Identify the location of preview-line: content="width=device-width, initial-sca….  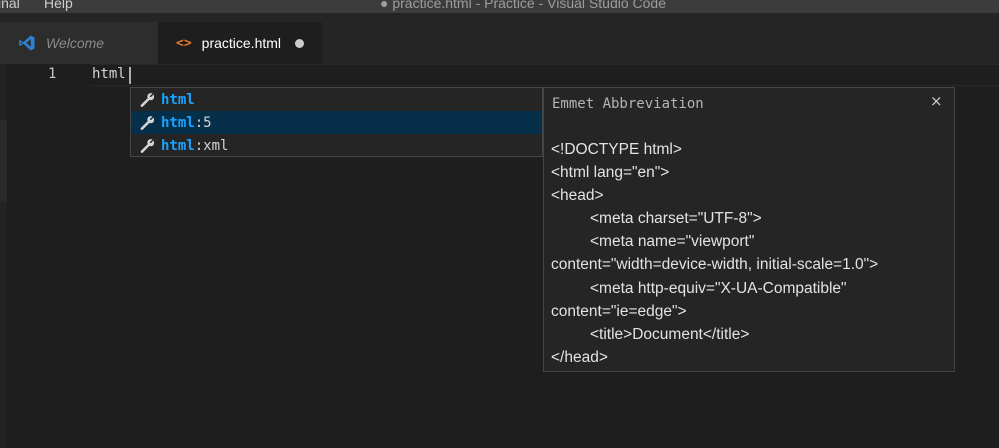
(715, 265).